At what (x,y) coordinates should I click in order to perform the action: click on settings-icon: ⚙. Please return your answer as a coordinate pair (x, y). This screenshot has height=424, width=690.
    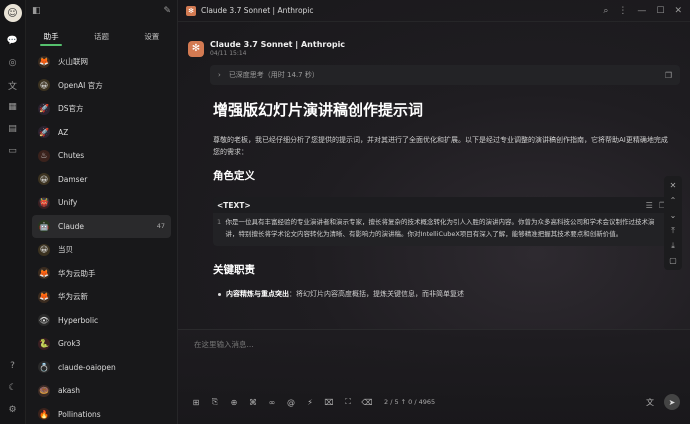
    Looking at the image, I should click on (13, 410).